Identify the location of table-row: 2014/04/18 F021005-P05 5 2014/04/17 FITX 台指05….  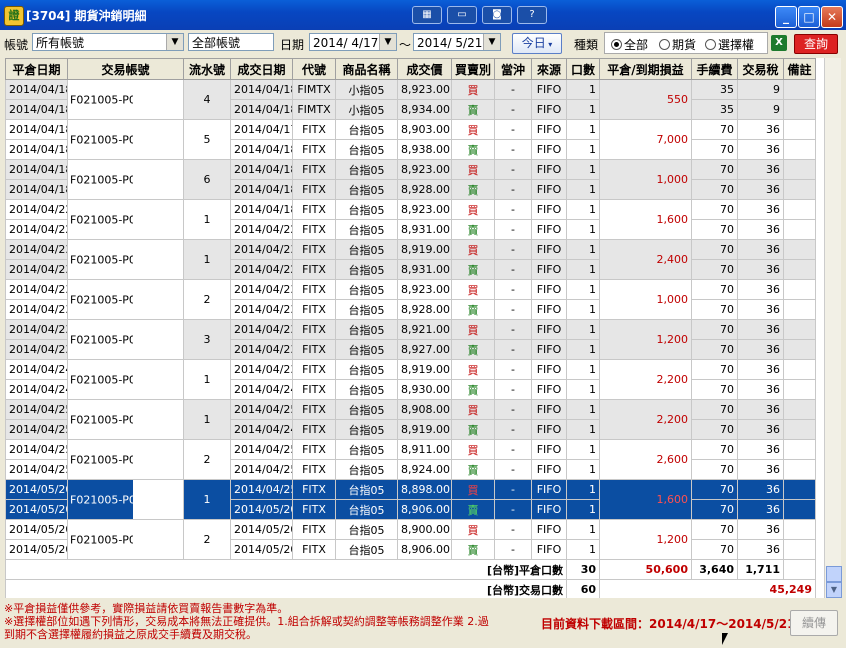
(410, 139).